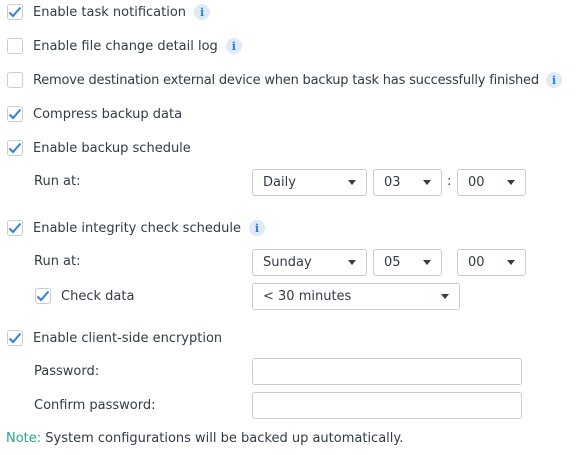 This screenshot has width=587, height=455. I want to click on integrity-hour-value: 05, so click(392, 262).